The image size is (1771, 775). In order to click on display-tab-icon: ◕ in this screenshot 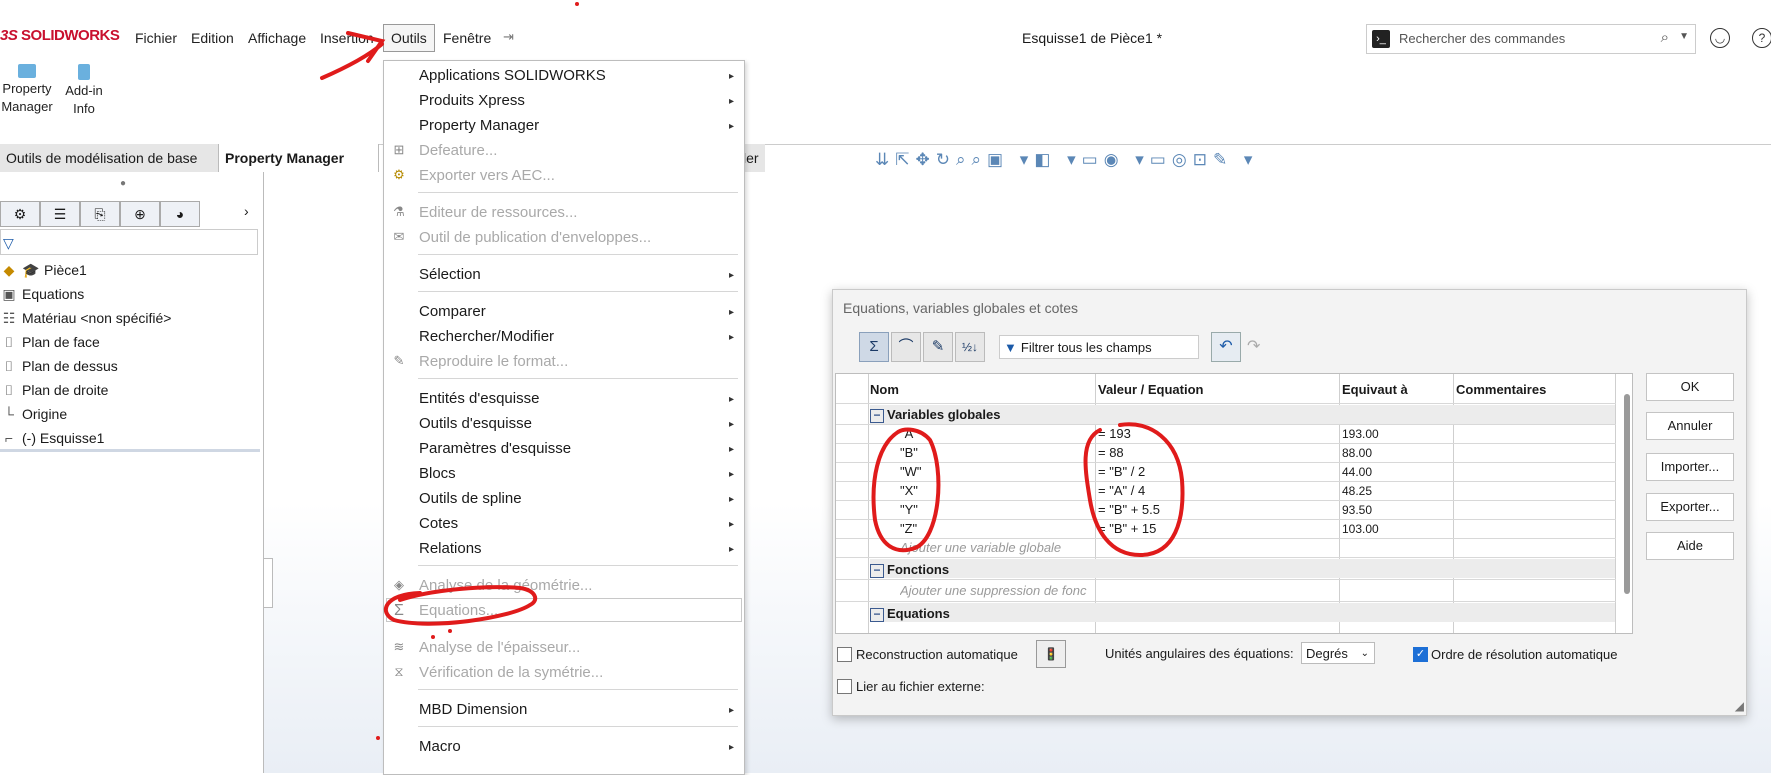, I will do `click(180, 214)`.